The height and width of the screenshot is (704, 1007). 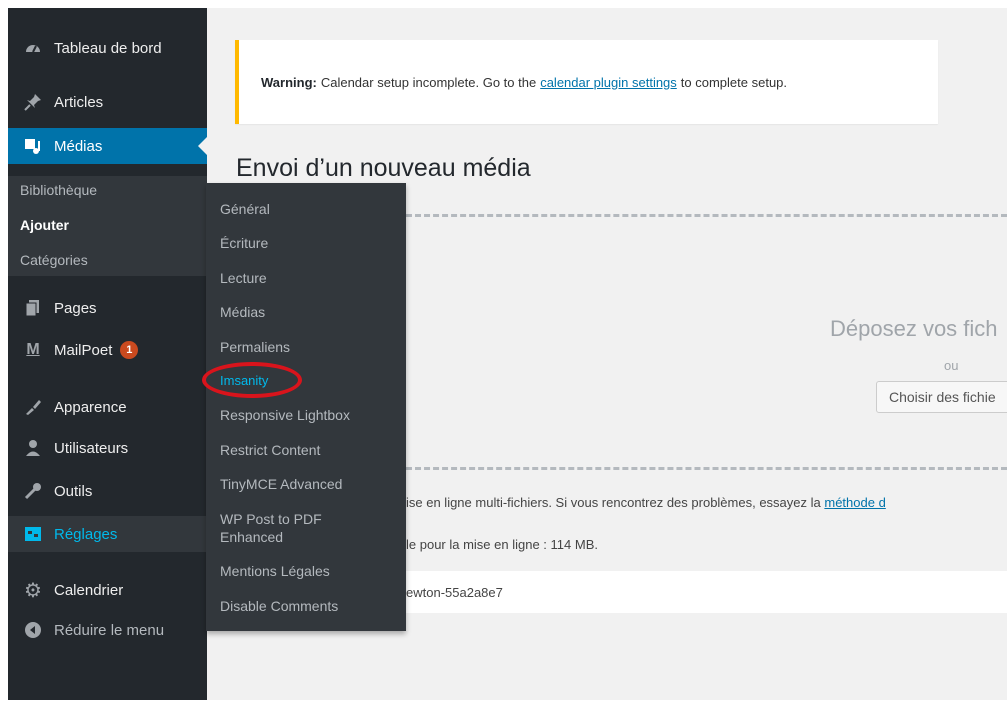 I want to click on menu-label: Médias, so click(x=78, y=146).